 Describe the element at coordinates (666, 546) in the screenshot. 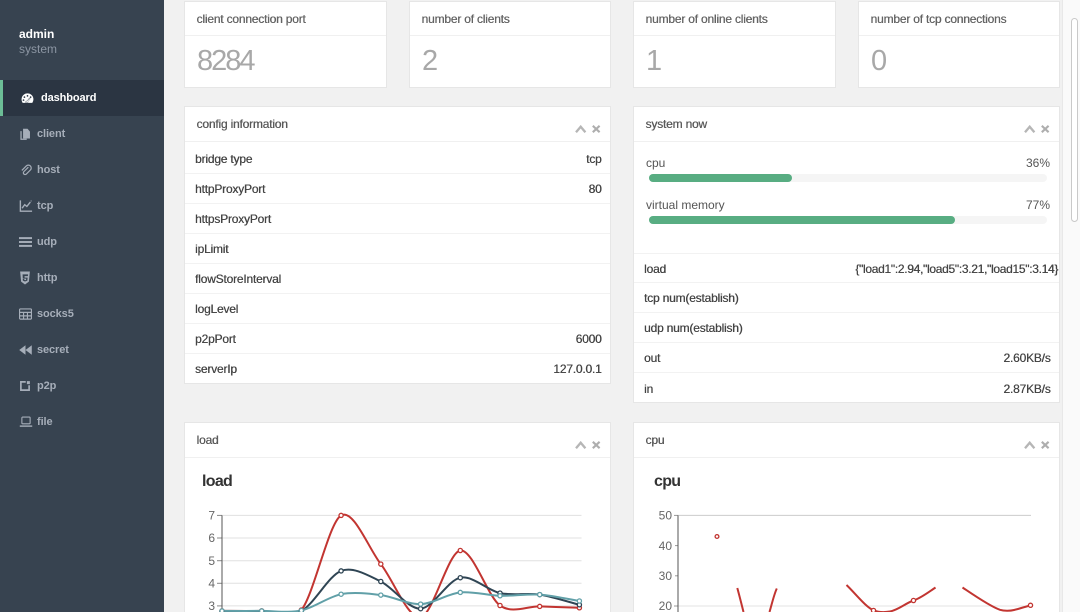

I see `svg-text: 40` at that location.